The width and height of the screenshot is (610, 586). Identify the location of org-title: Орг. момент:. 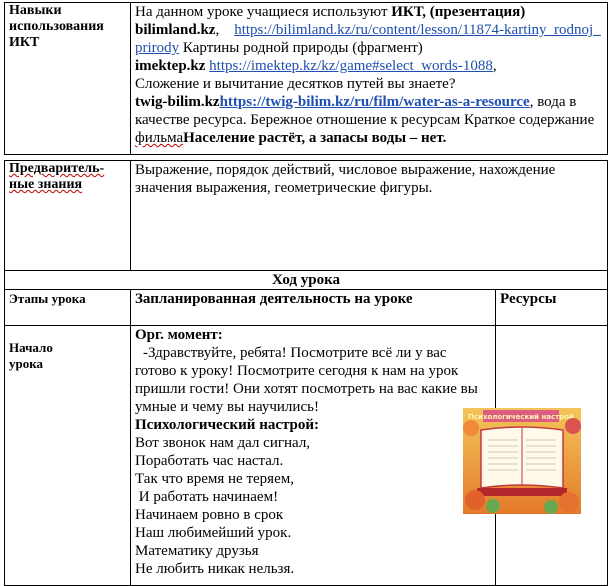
(179, 335).